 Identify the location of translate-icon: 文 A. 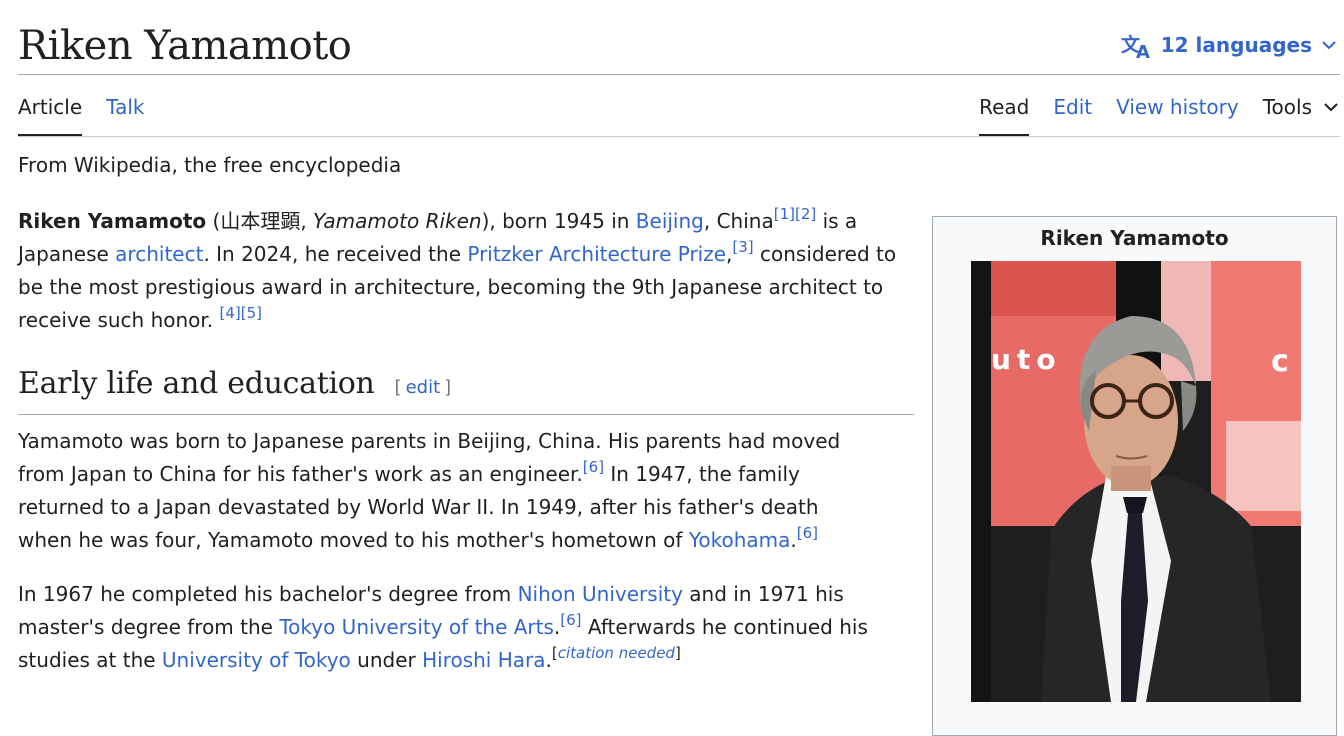
(1135, 46).